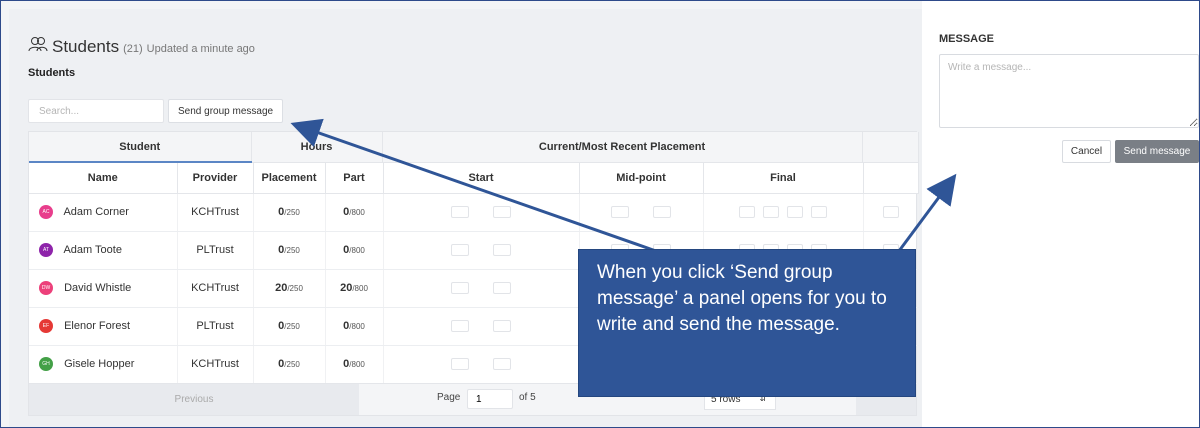 This screenshot has width=1200, height=428. I want to click on group-header-extra, so click(890, 147).